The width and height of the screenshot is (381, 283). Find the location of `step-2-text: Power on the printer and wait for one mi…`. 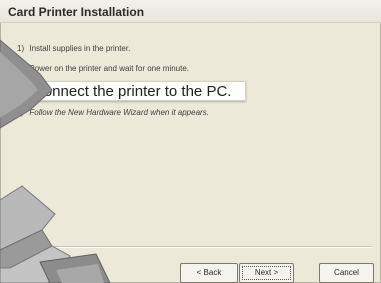

step-2-text: Power on the printer and wait for one mi… is located at coordinates (109, 68).